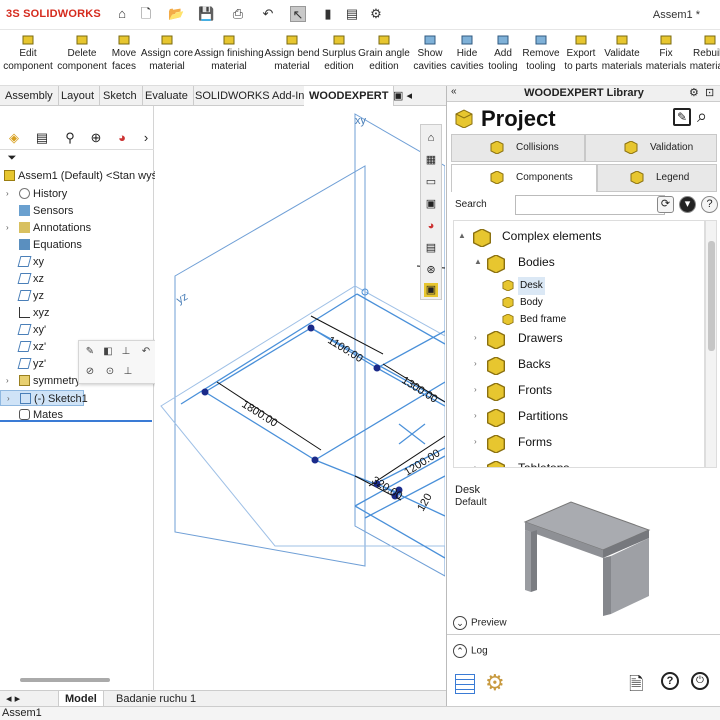 The width and height of the screenshot is (720, 720). What do you see at coordinates (376, 14) in the screenshot?
I see `options-gear-icon: ⚙` at bounding box center [376, 14].